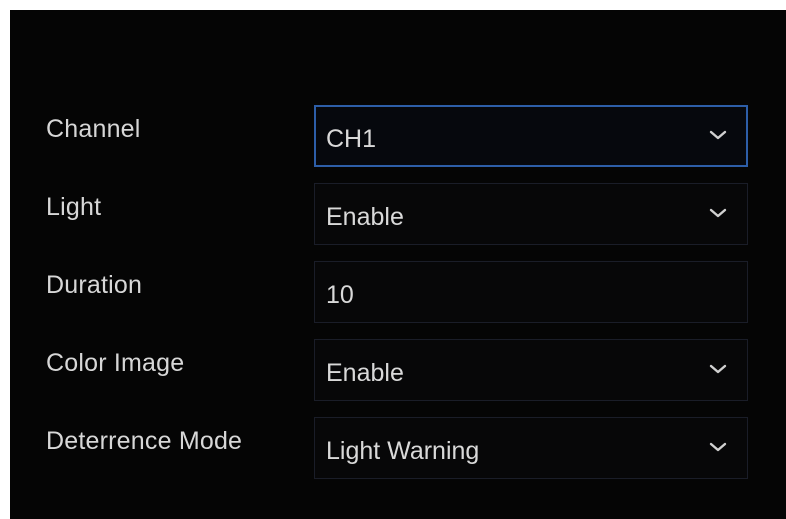 The width and height of the screenshot is (786, 519). I want to click on deterrence-mode-row: Deterrence Mode Light Warning, so click(398, 451).